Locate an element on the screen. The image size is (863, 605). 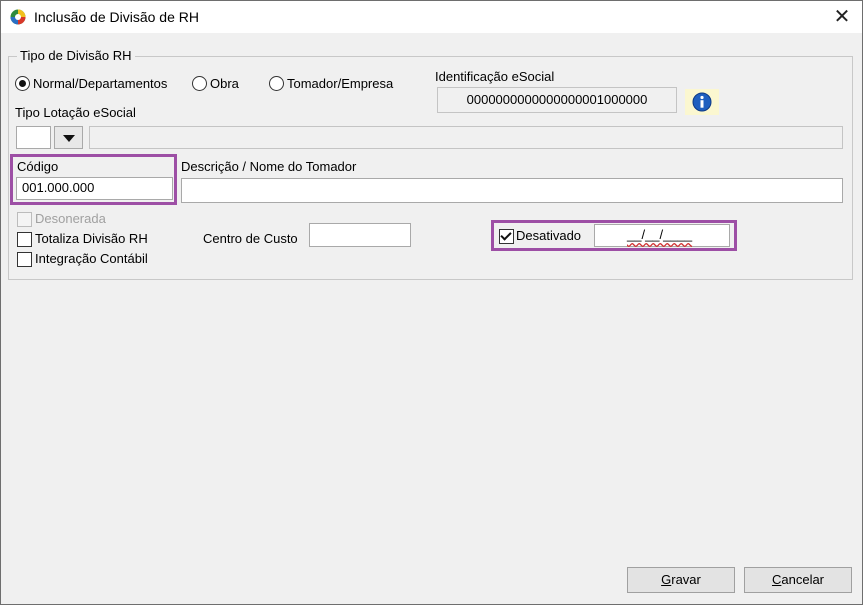
window-title: Inclusão de Divisão de RH is located at coordinates (116, 17).